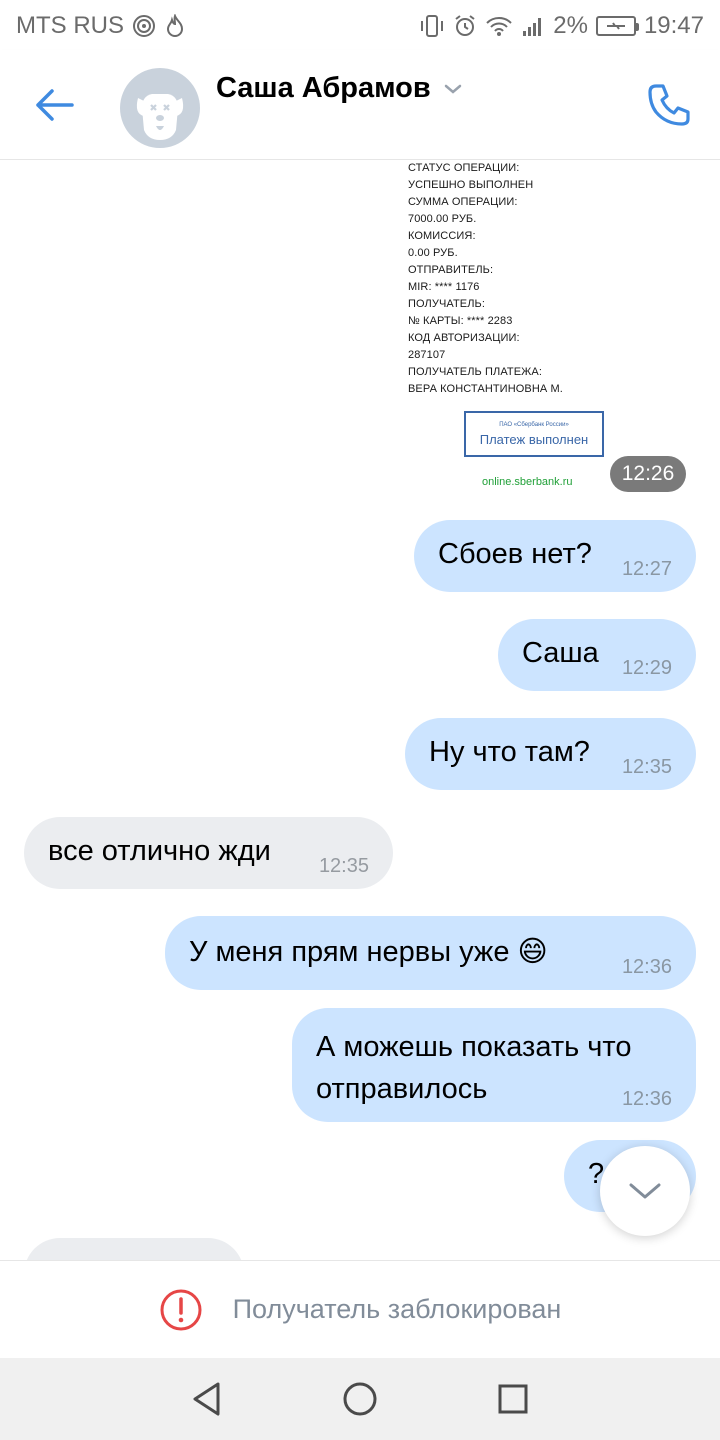 This screenshot has width=720, height=1440. I want to click on contact-title: Саша Абрамов, so click(339, 88).